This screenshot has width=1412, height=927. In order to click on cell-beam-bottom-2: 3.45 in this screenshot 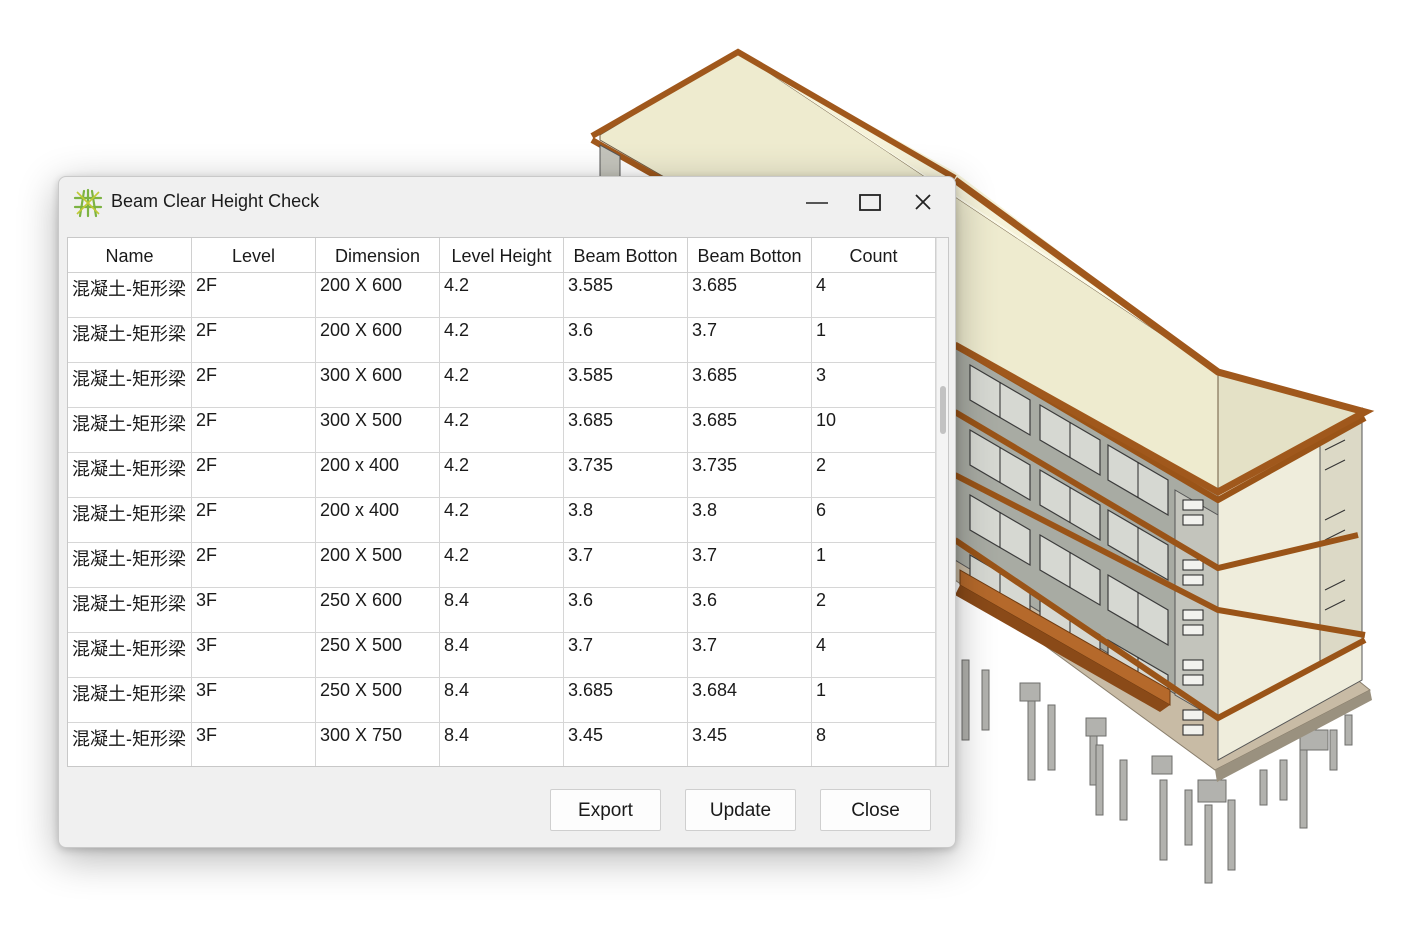, I will do `click(750, 744)`.